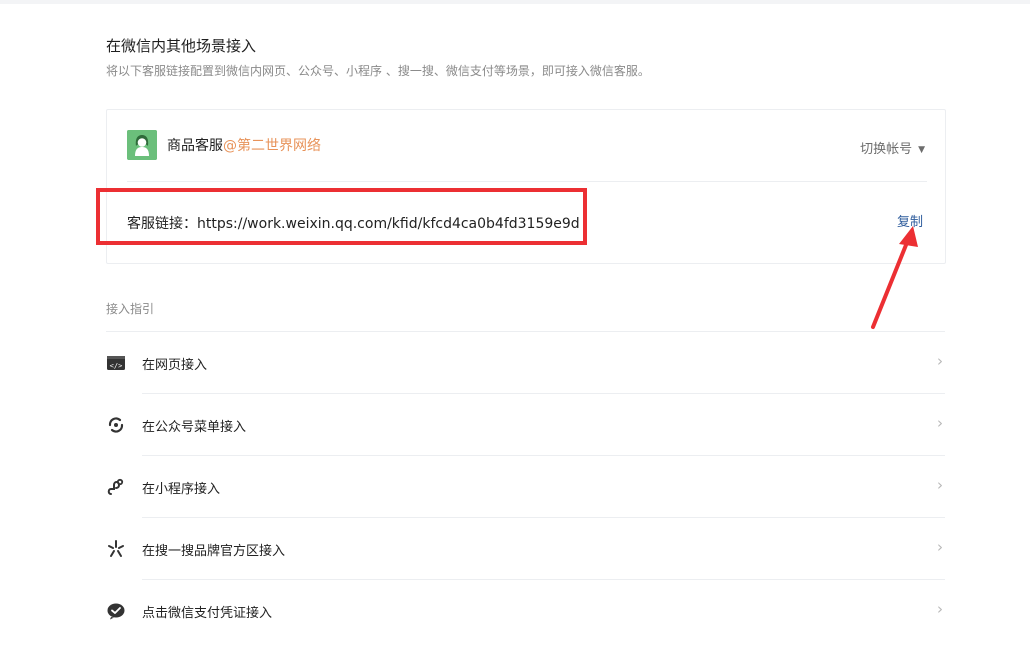 The height and width of the screenshot is (647, 1030). What do you see at coordinates (527, 181) in the screenshot?
I see `card-divider` at bounding box center [527, 181].